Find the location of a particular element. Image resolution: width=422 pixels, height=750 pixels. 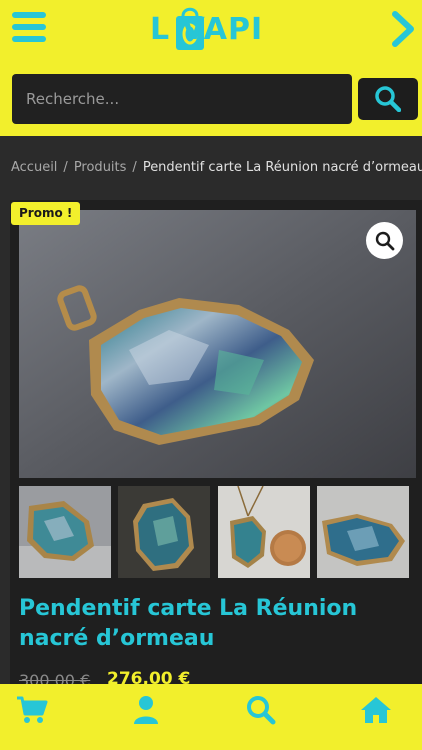

cart-icon is located at coordinates (32, 709).